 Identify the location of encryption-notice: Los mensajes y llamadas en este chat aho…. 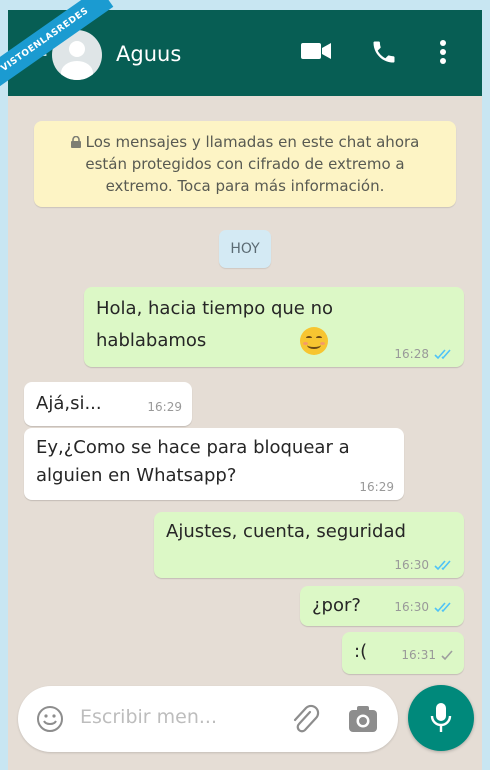
(245, 164).